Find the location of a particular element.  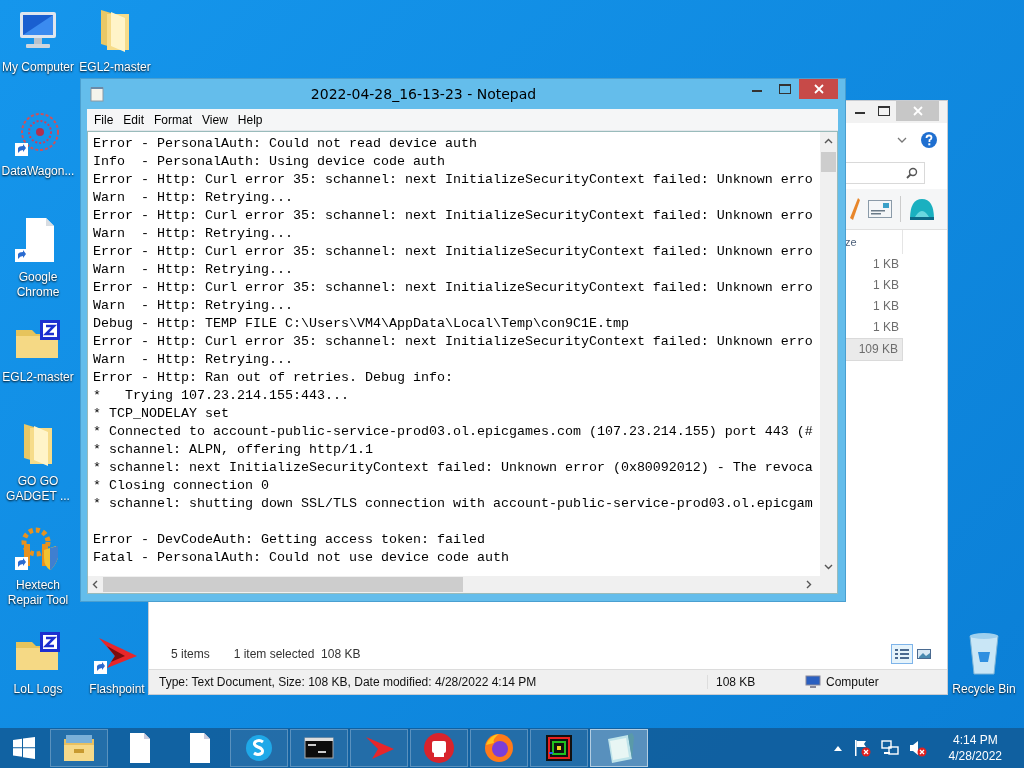

menu-item: File is located at coordinates (104, 119).